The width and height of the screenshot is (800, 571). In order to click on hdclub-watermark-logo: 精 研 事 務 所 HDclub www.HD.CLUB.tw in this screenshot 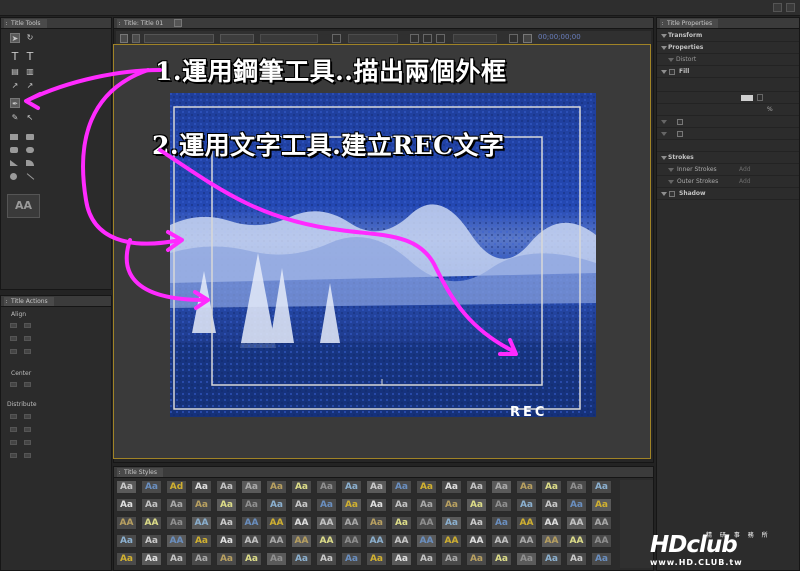, I will do `click(724, 549)`.